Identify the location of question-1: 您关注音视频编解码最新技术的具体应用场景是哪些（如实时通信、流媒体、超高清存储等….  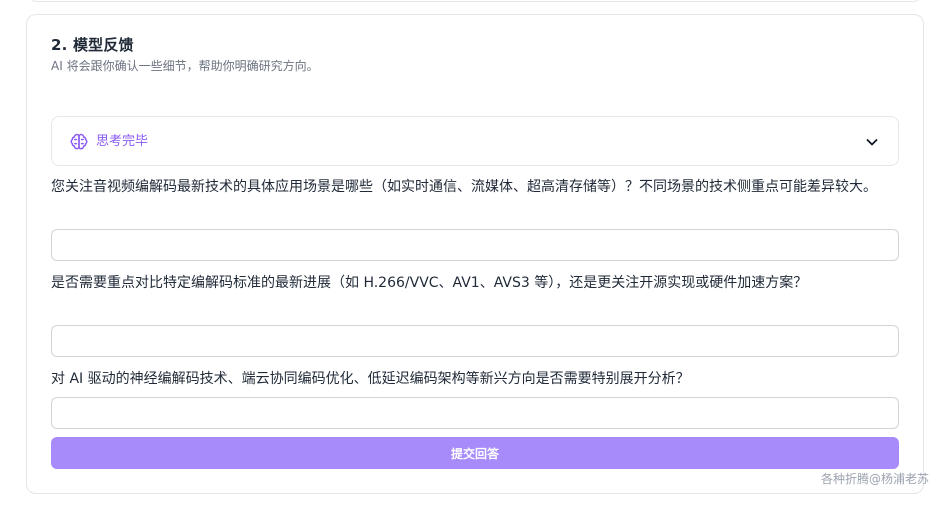
(464, 187).